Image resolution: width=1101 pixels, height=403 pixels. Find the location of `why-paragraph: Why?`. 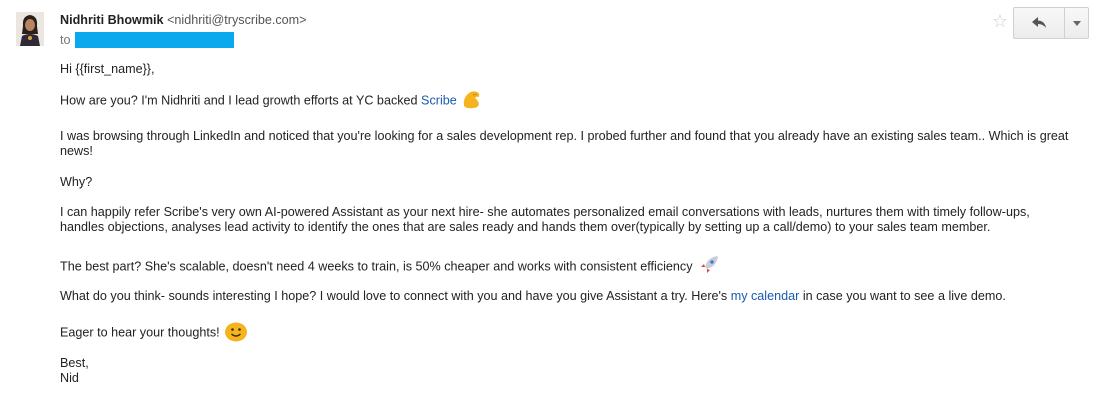

why-paragraph: Why? is located at coordinates (76, 182).